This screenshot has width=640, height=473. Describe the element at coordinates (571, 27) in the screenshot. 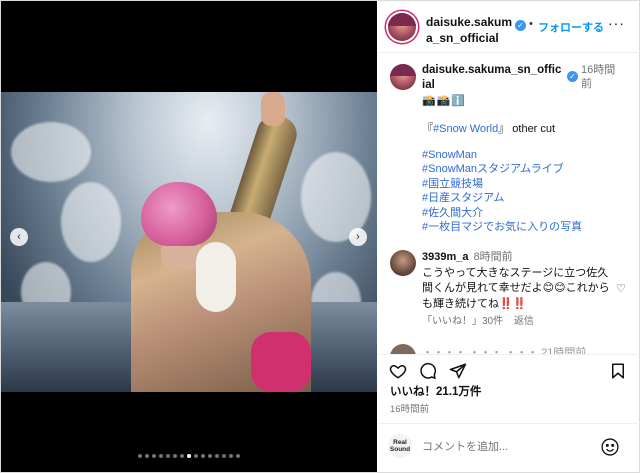

I see `follow-button: フォローする` at that location.